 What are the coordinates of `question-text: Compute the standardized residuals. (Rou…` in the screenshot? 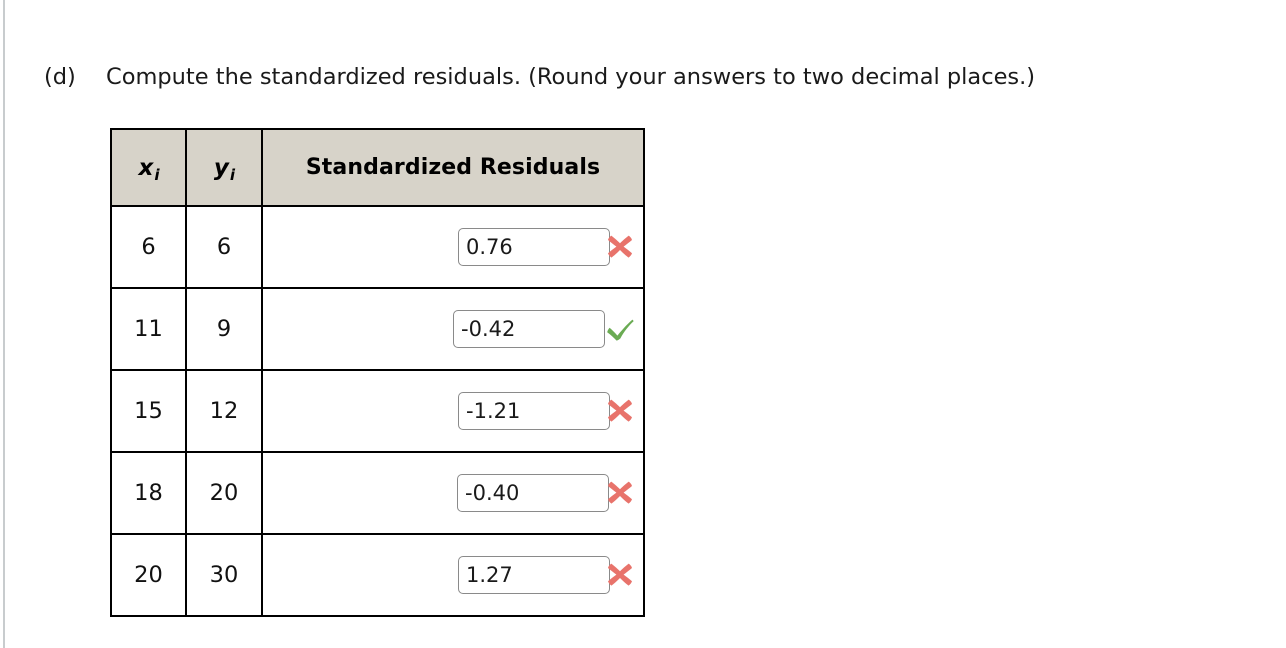 It's located at (571, 77).